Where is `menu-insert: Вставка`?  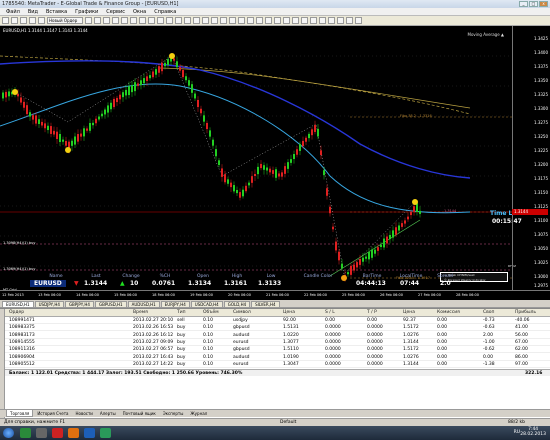
menu-insert: Вставка is located at coordinates (56, 12).